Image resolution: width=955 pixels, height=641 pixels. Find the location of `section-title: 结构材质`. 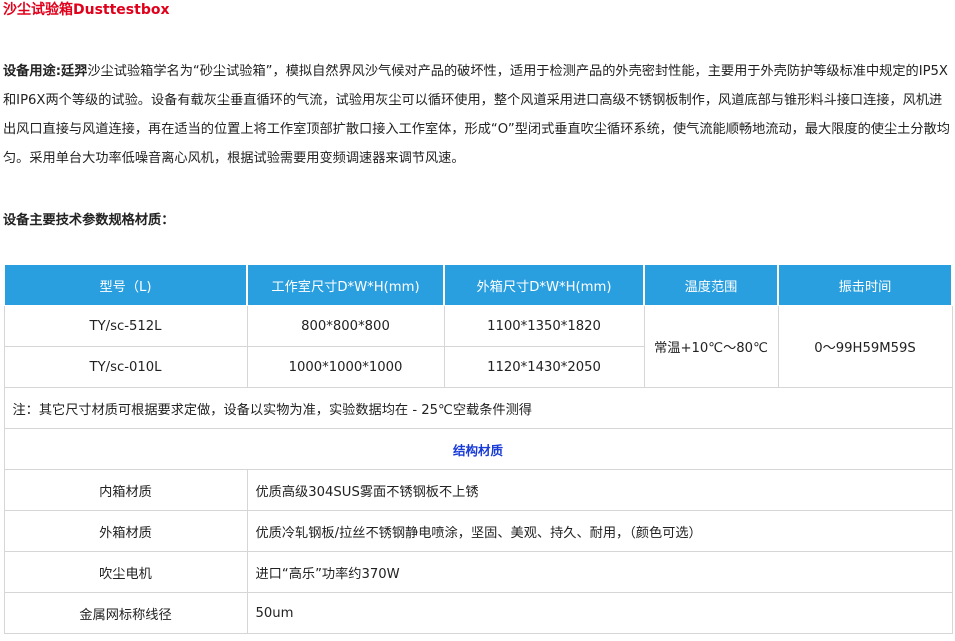

section-title: 结构材质 is located at coordinates (478, 449).